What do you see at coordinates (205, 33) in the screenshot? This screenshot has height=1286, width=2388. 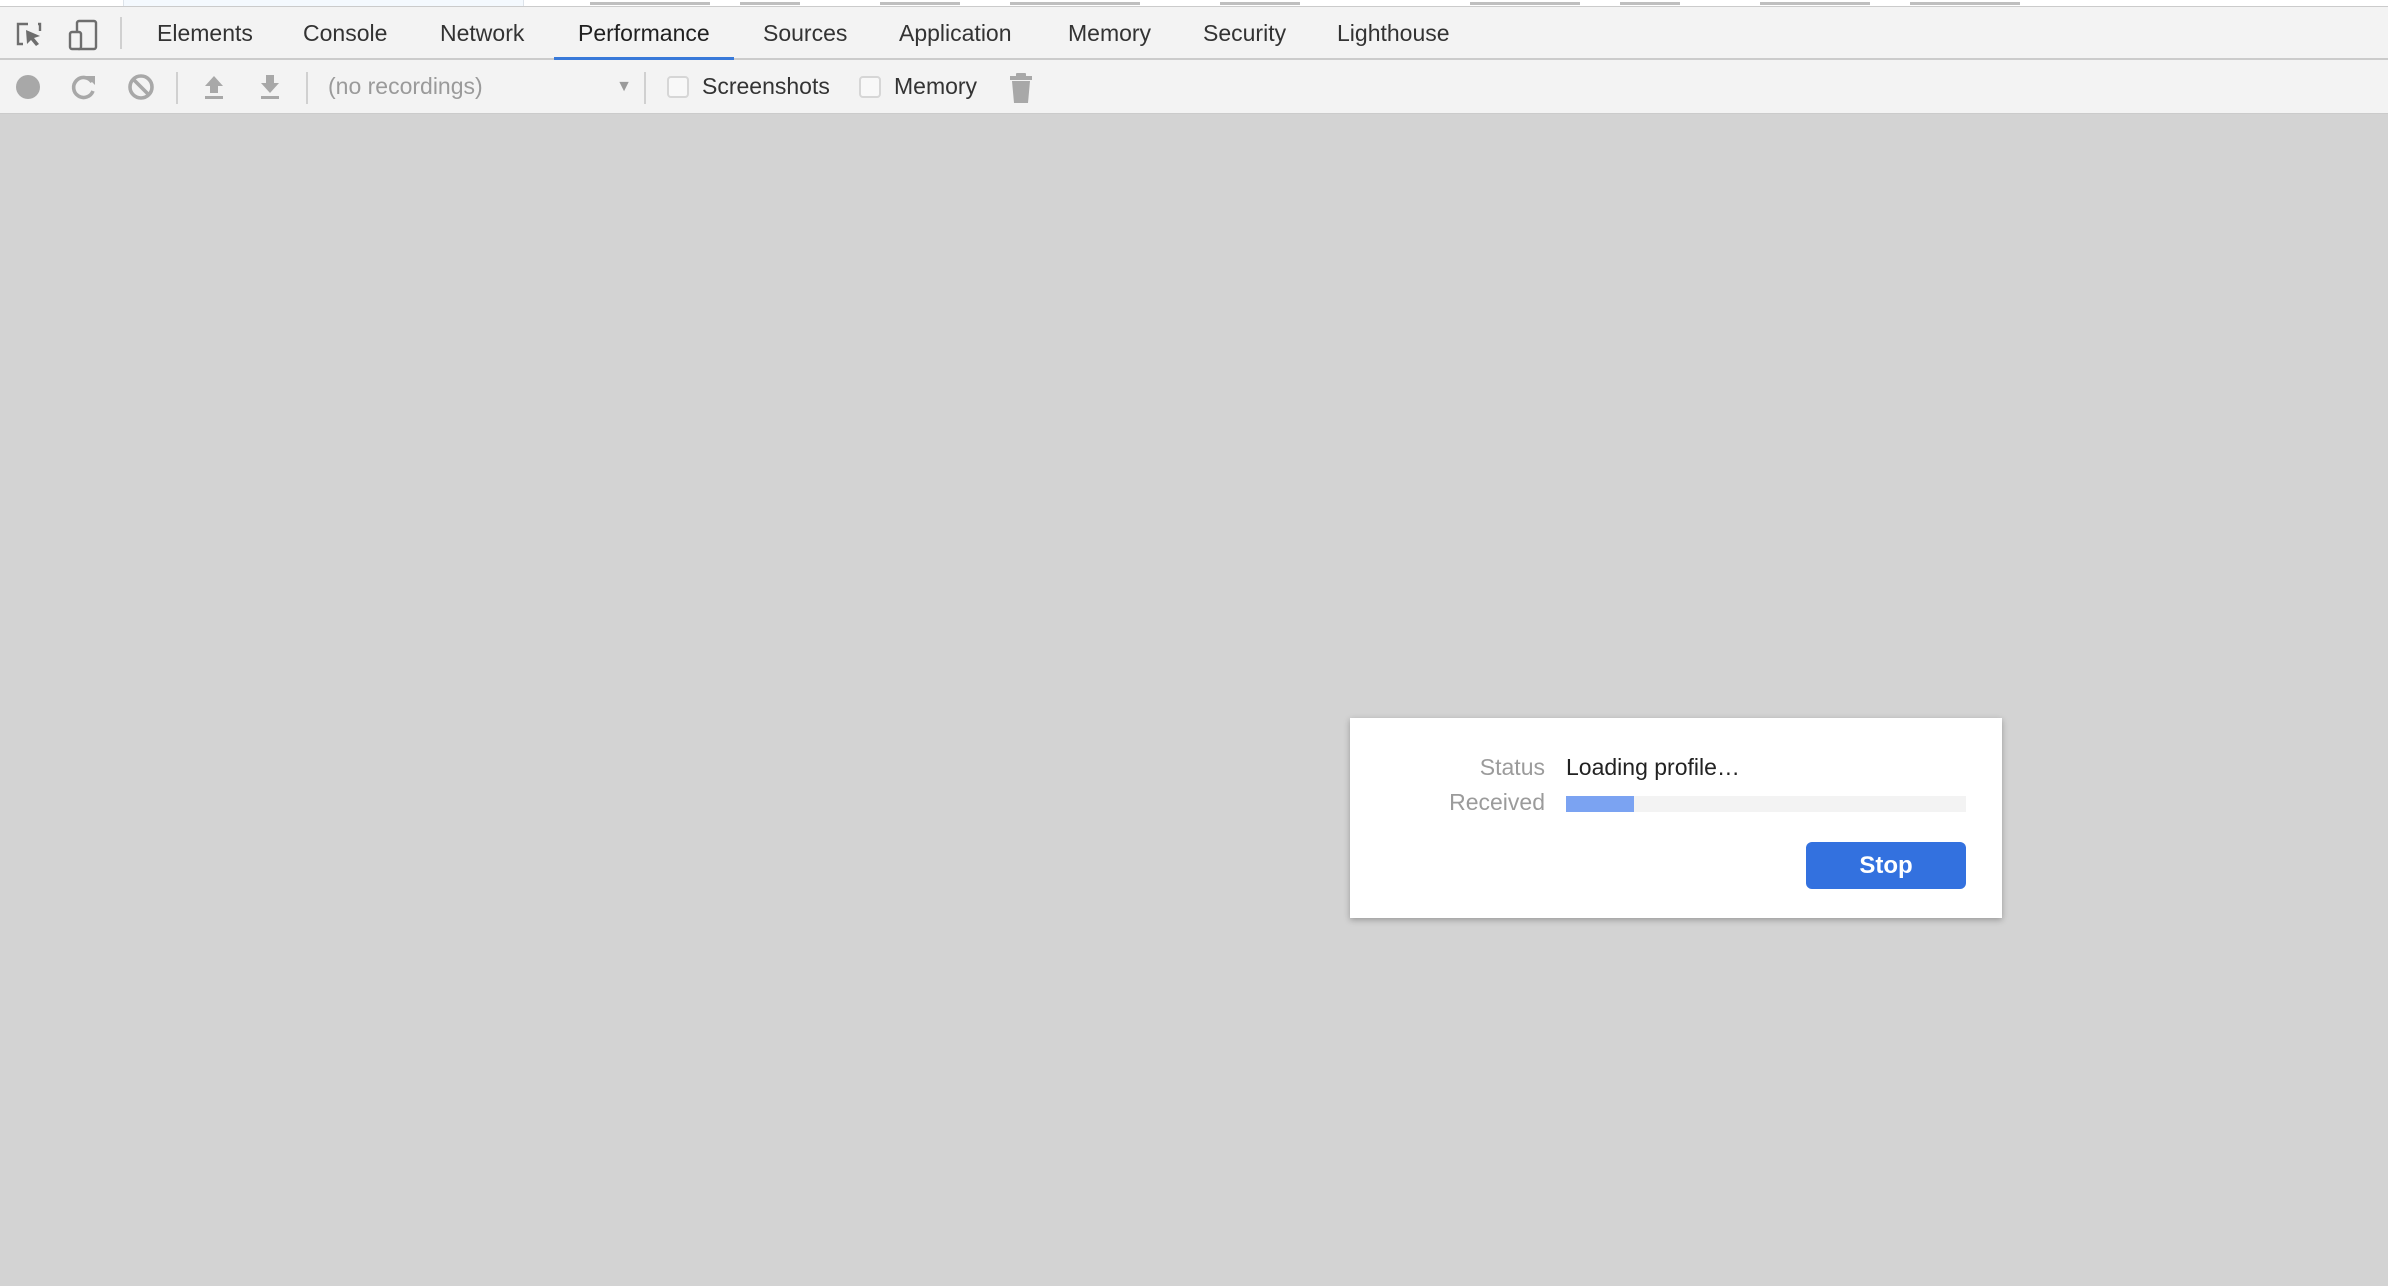 I see `tab-elements: Elements` at bounding box center [205, 33].